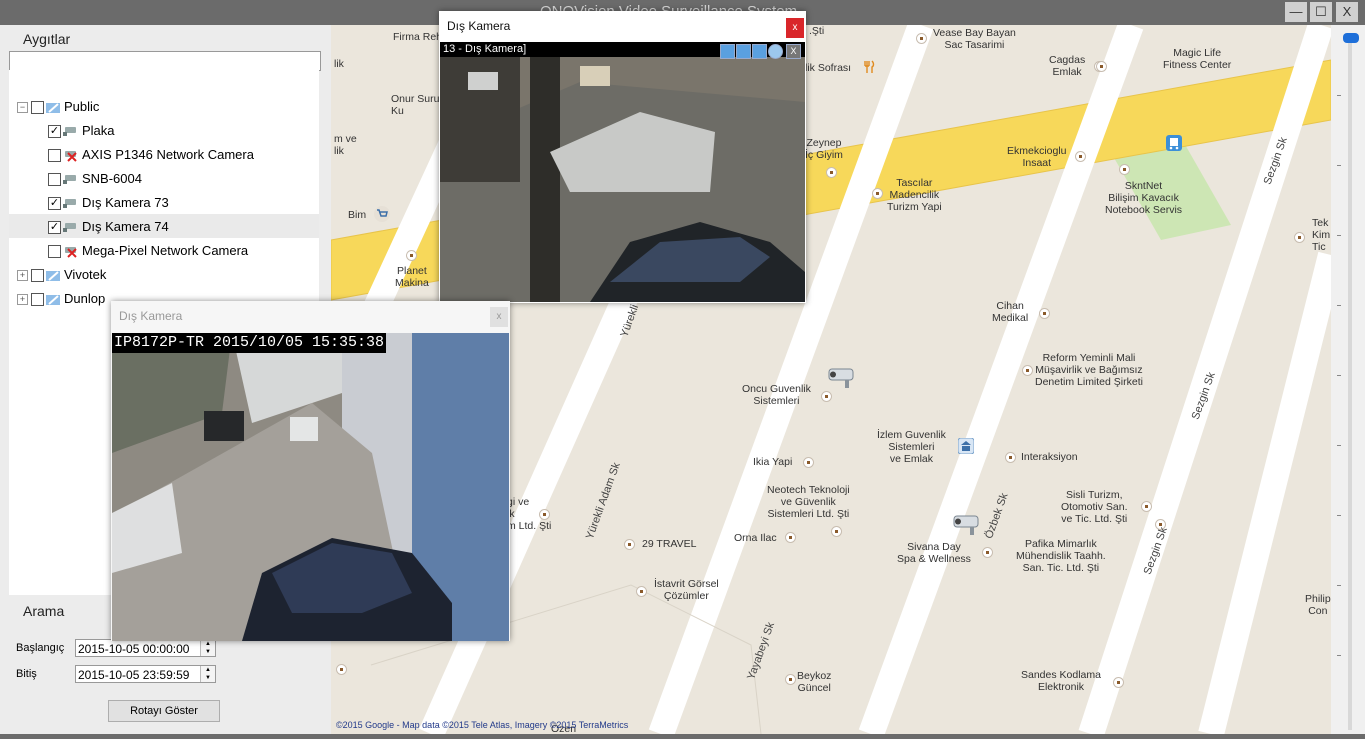 The height and width of the screenshot is (739, 1365). What do you see at coordinates (53, 108) in the screenshot?
I see `camera-group-icon` at bounding box center [53, 108].